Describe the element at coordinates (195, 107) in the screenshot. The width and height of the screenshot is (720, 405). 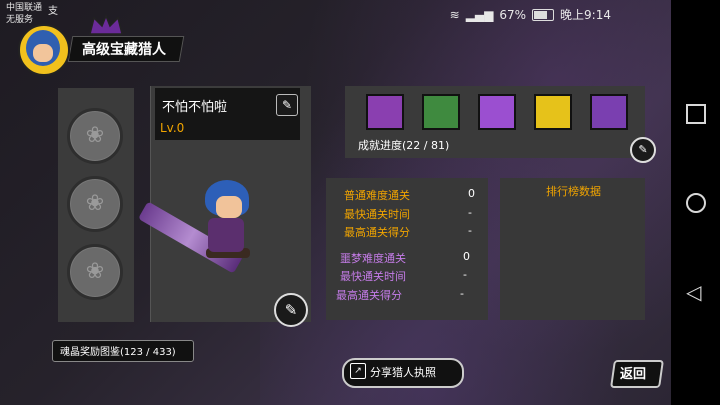
I see `hunter-name: 不怕不怕啦` at that location.